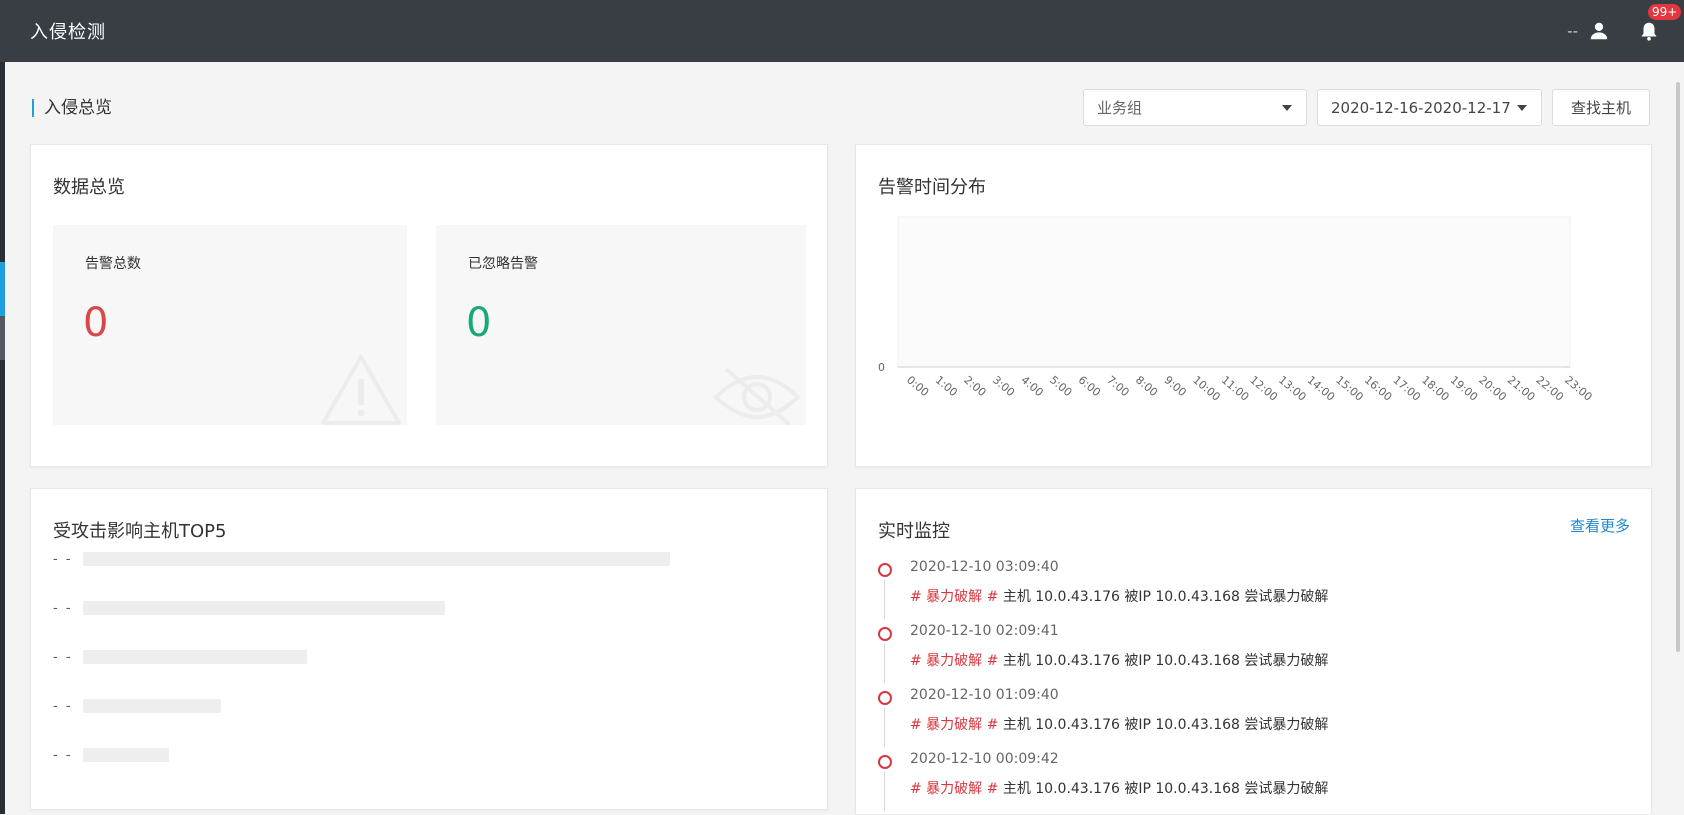 This screenshot has width=1684, height=815. What do you see at coordinates (1600, 525) in the screenshot?
I see `view-more-link: 查看更多` at bounding box center [1600, 525].